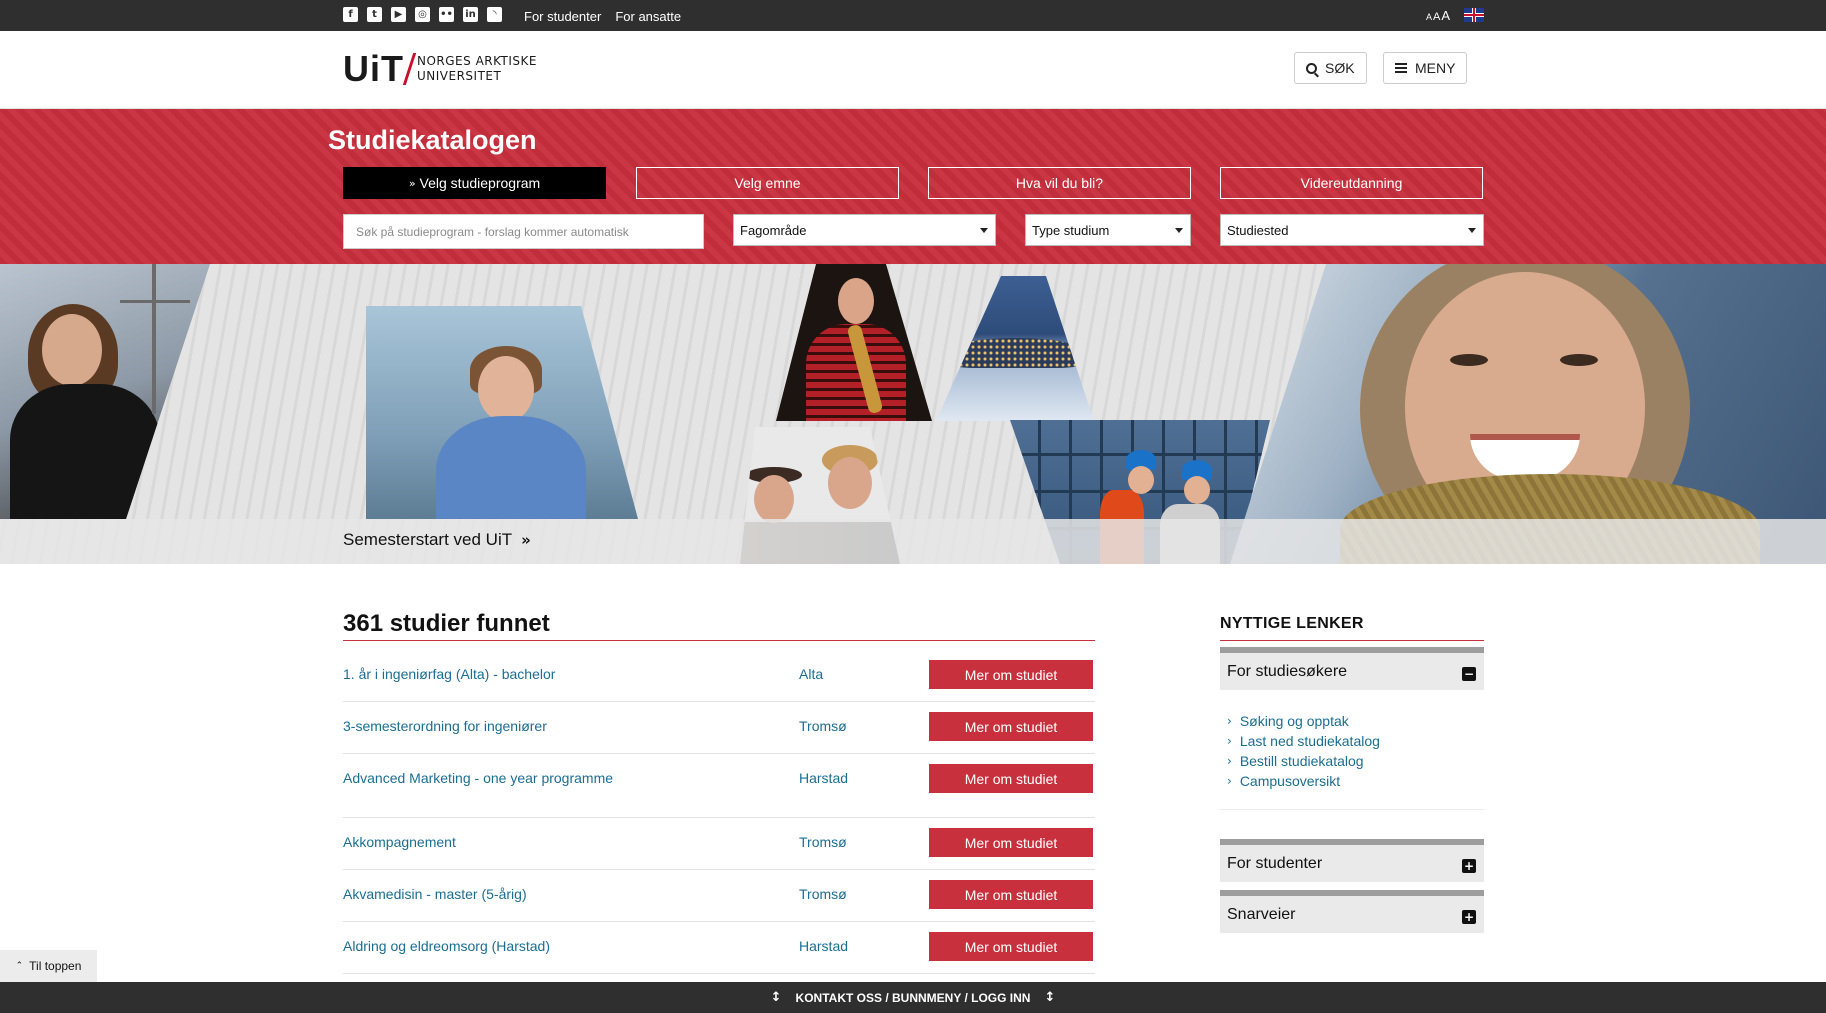 This screenshot has height=1013, width=1826. Describe the element at coordinates (1309, 741) in the screenshot. I see `link-label: Last ned studiekatalog` at that location.